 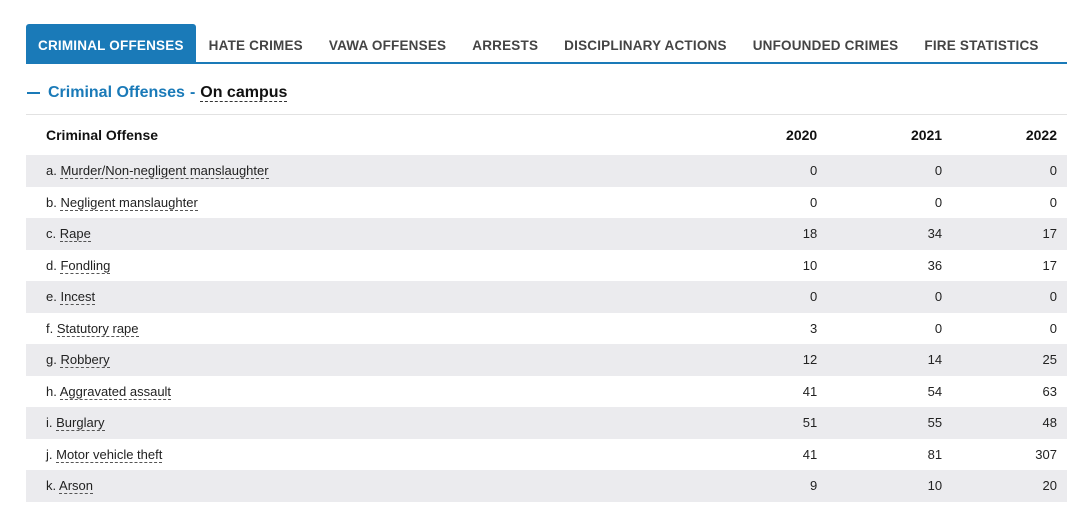 What do you see at coordinates (111, 43) in the screenshot?
I see `tab-criminal-offenses: CRIMINAL OFFENSES` at bounding box center [111, 43].